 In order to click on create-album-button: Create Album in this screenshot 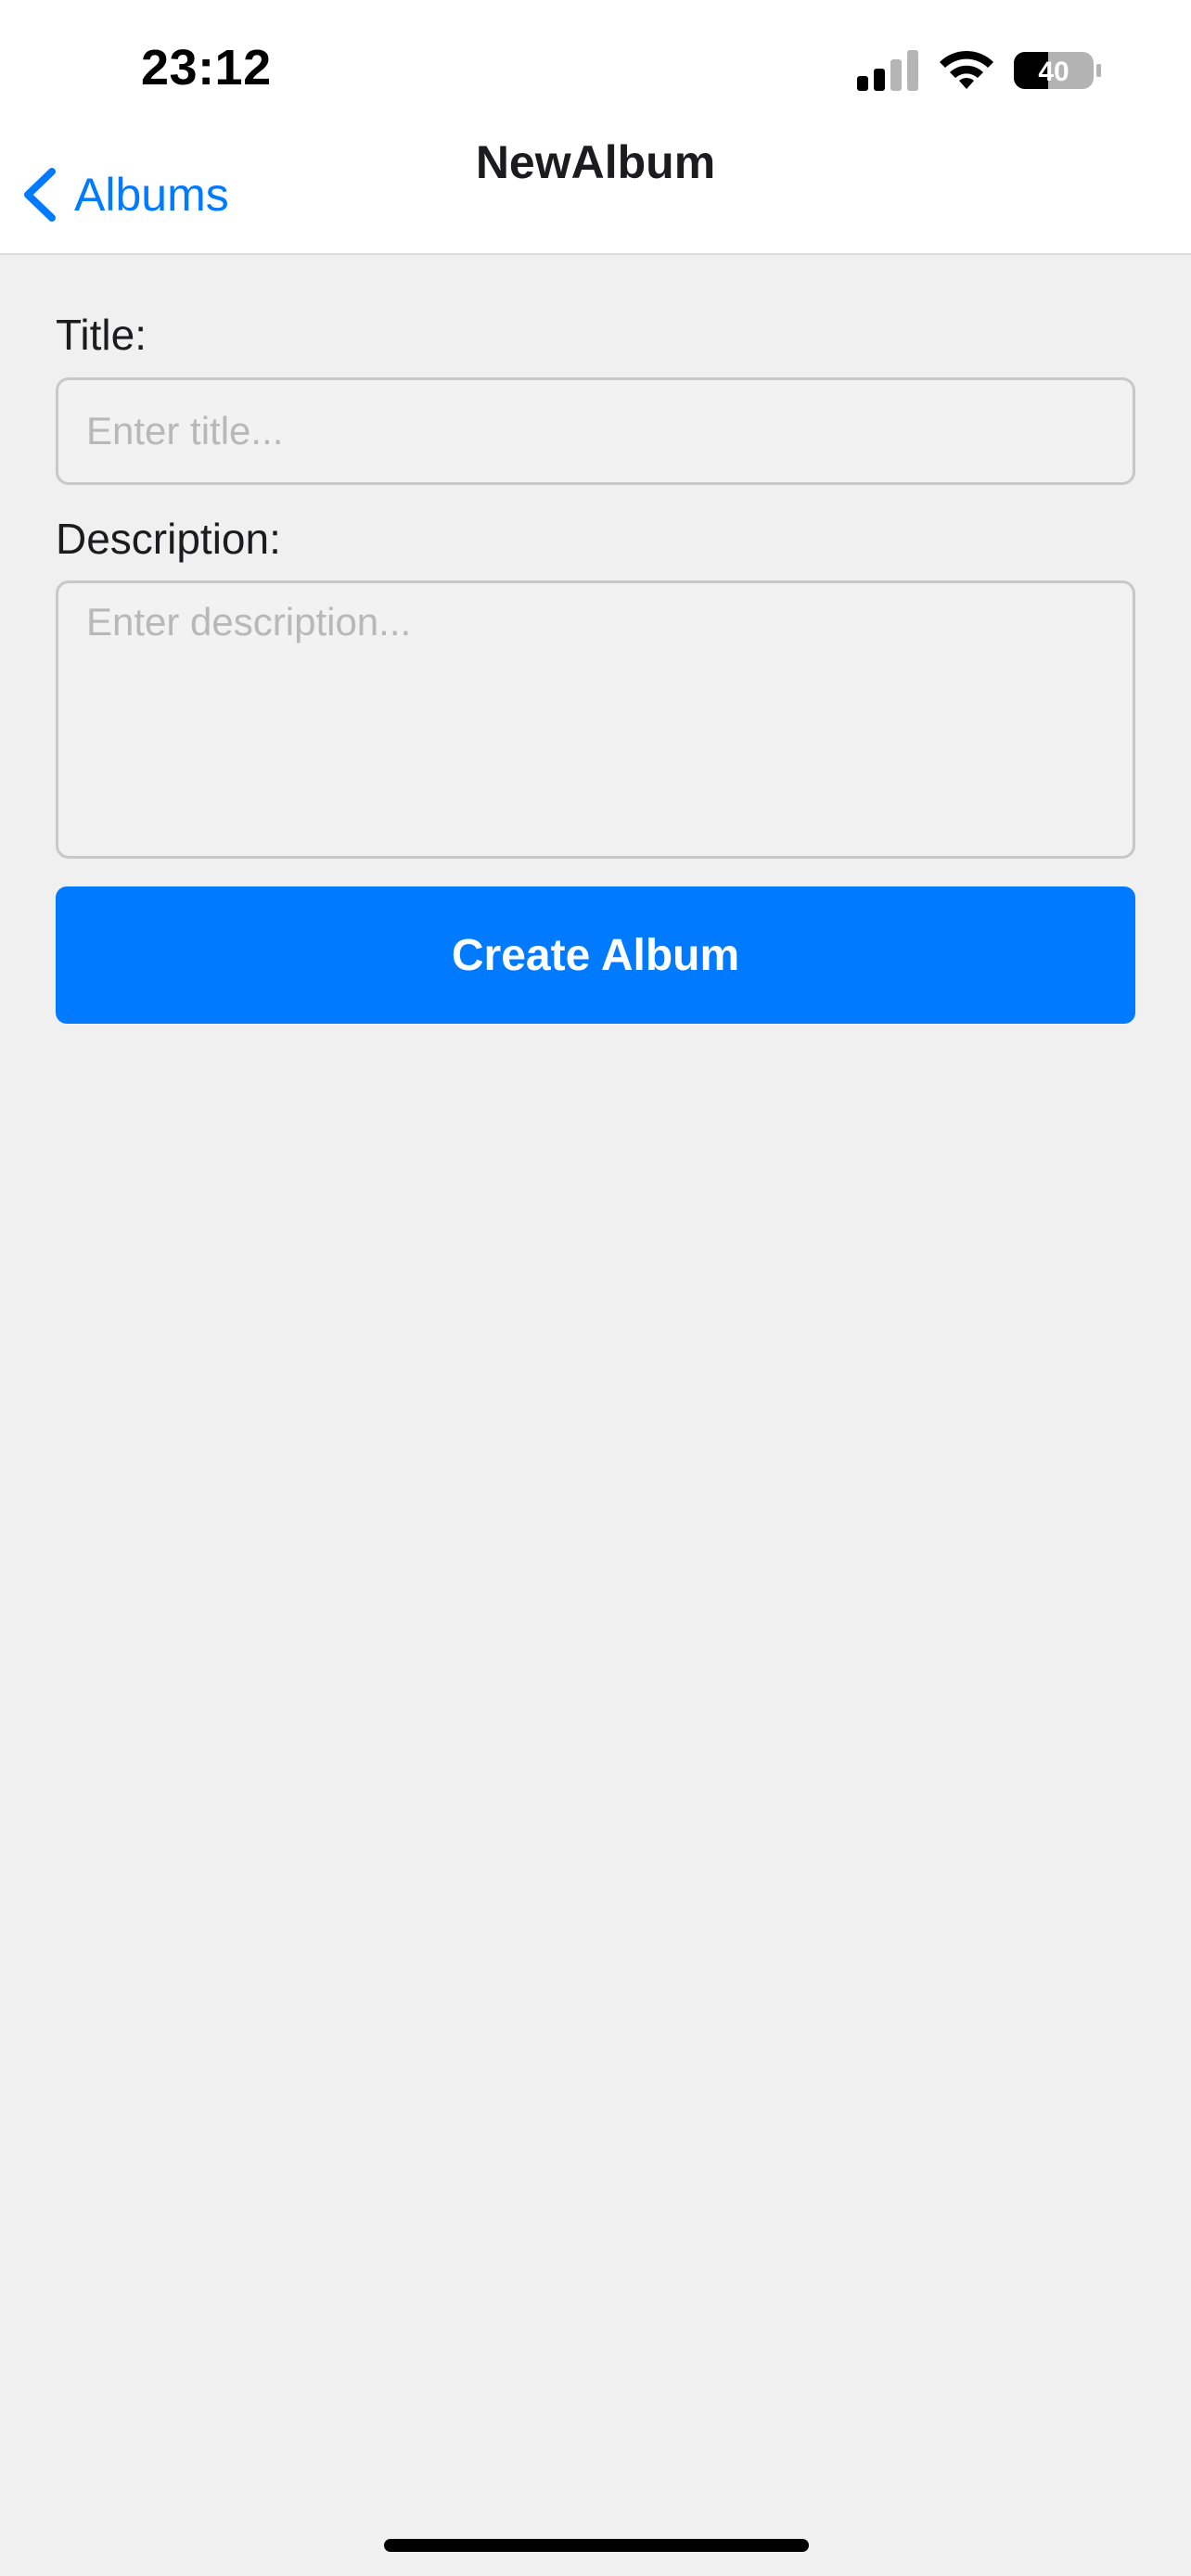, I will do `click(595, 955)`.